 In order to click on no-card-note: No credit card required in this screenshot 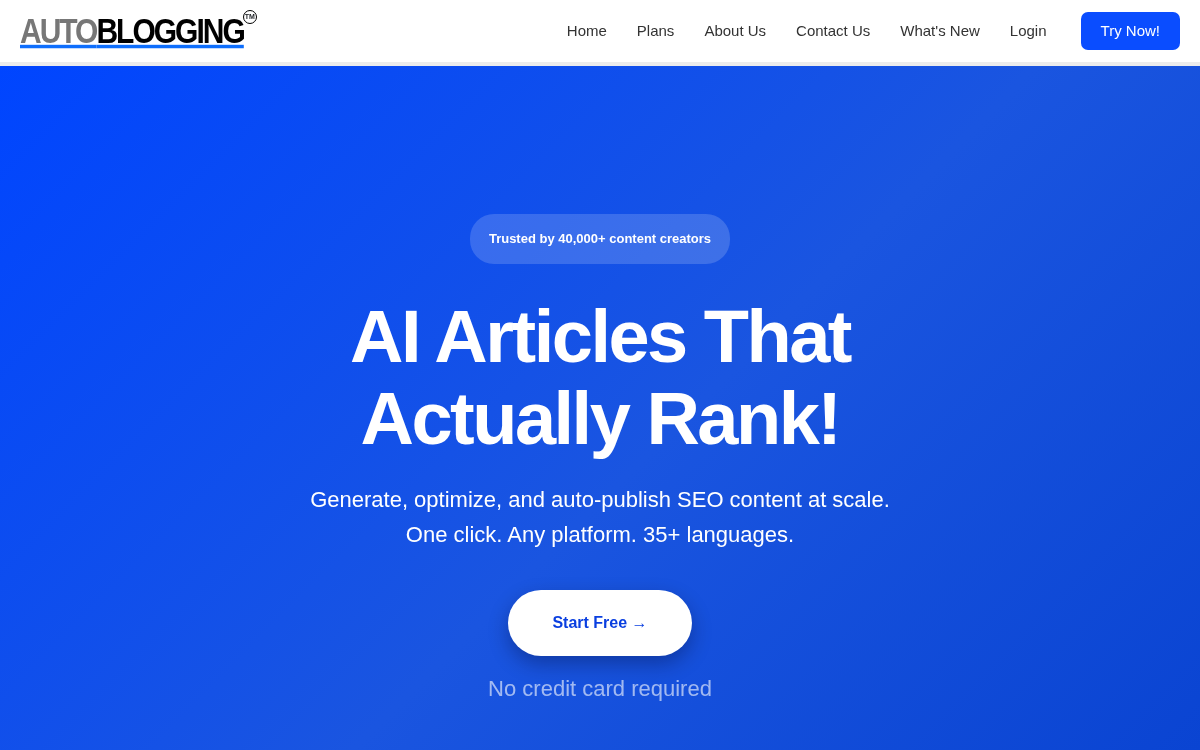, I will do `click(600, 688)`.